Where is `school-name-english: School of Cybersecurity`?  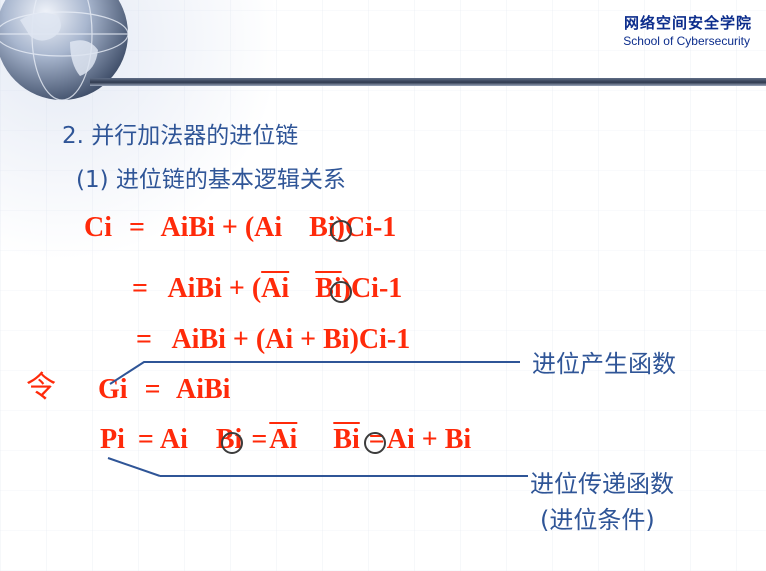
school-name-english: School of Cybersecurity is located at coordinates (686, 41).